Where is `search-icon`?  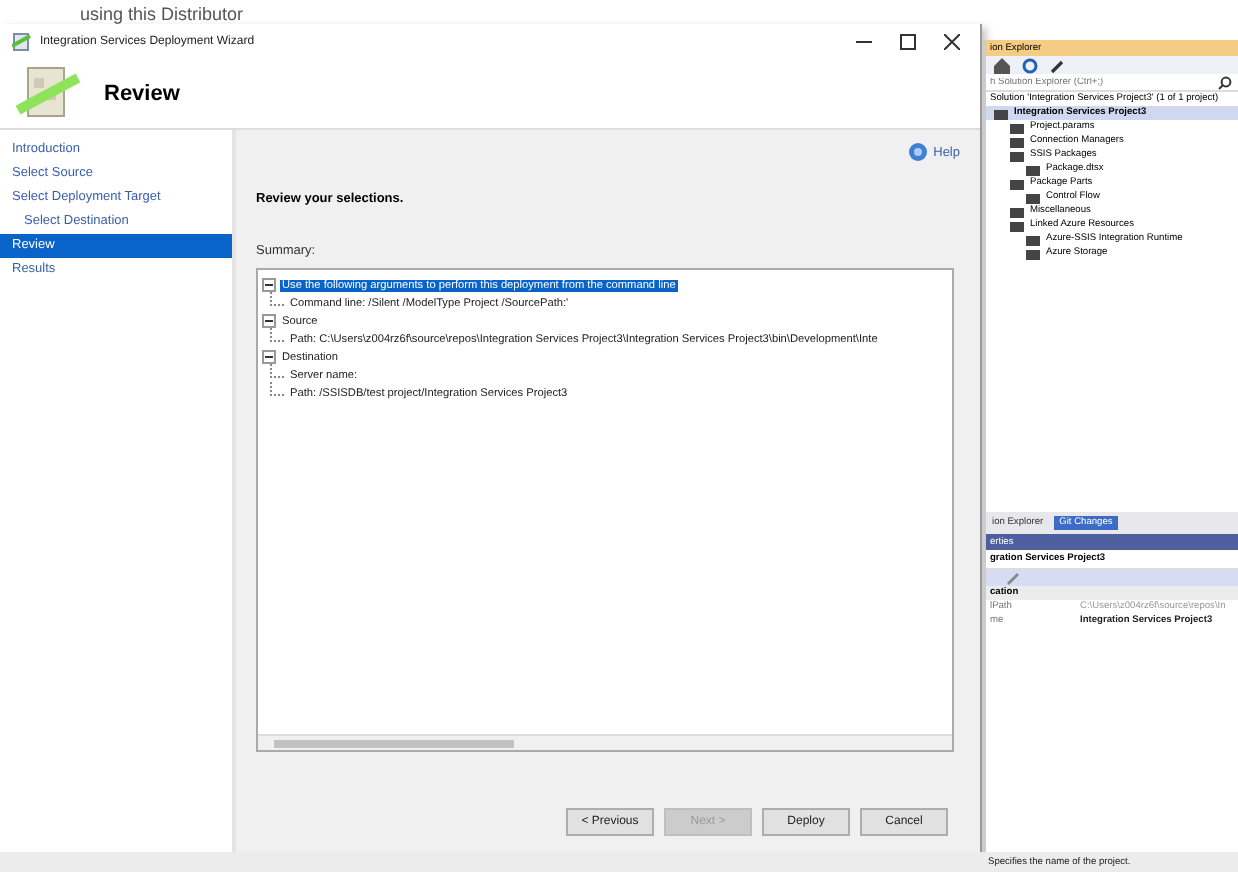
search-icon is located at coordinates (1225, 82).